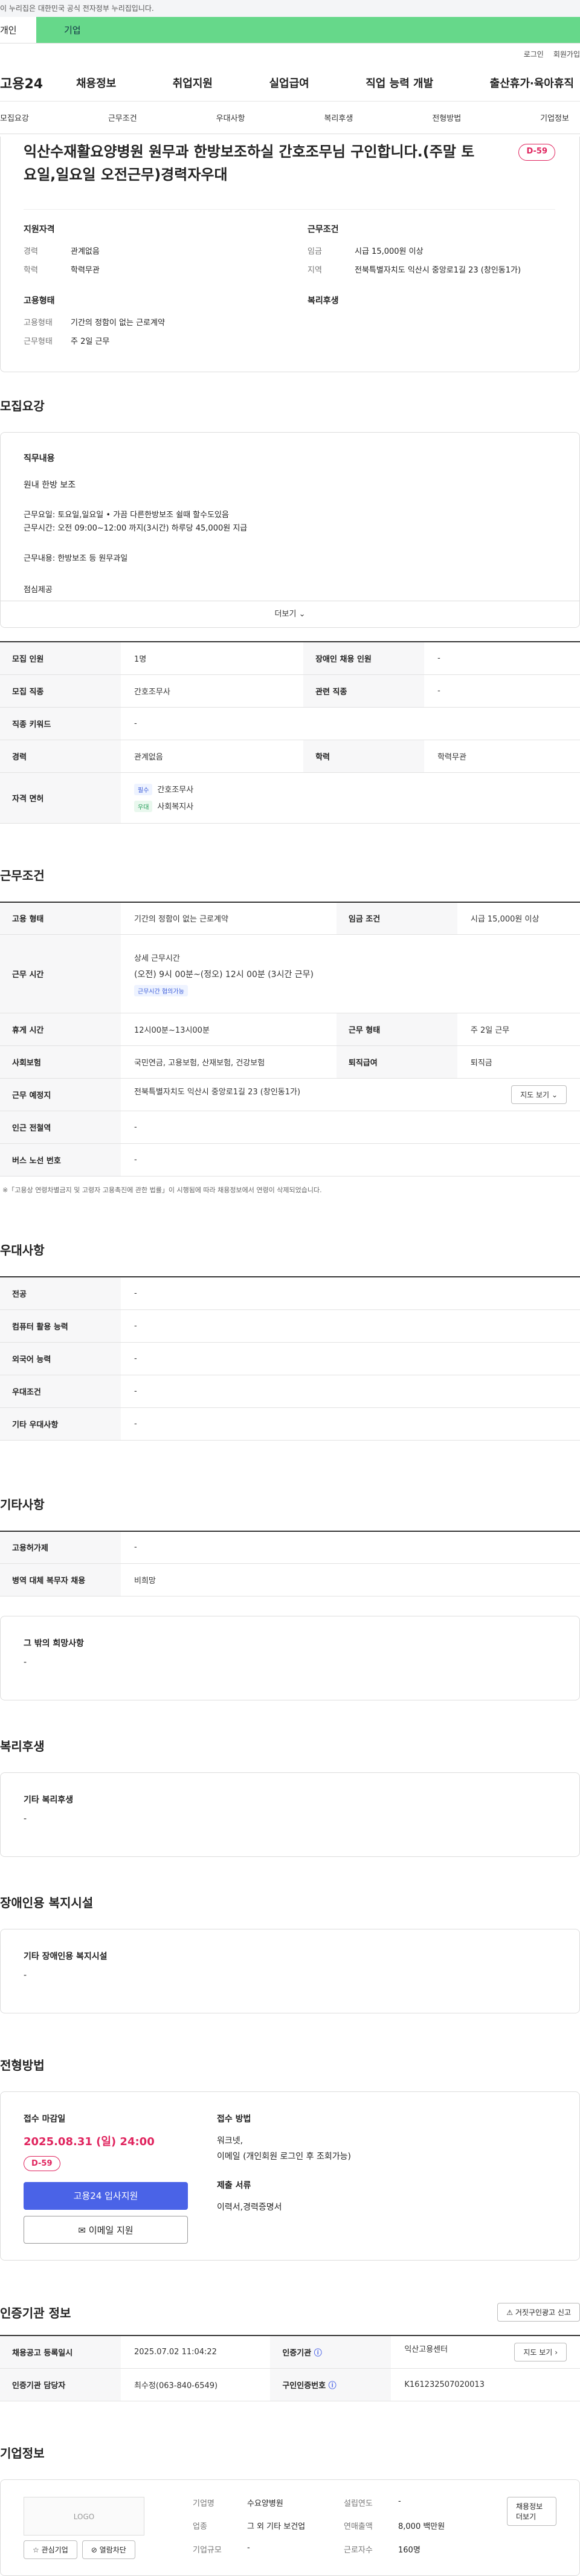 Image resolution: width=580 pixels, height=2576 pixels. Describe the element at coordinates (60, 2385) in the screenshot. I see `label: 인증기관 담당자` at that location.